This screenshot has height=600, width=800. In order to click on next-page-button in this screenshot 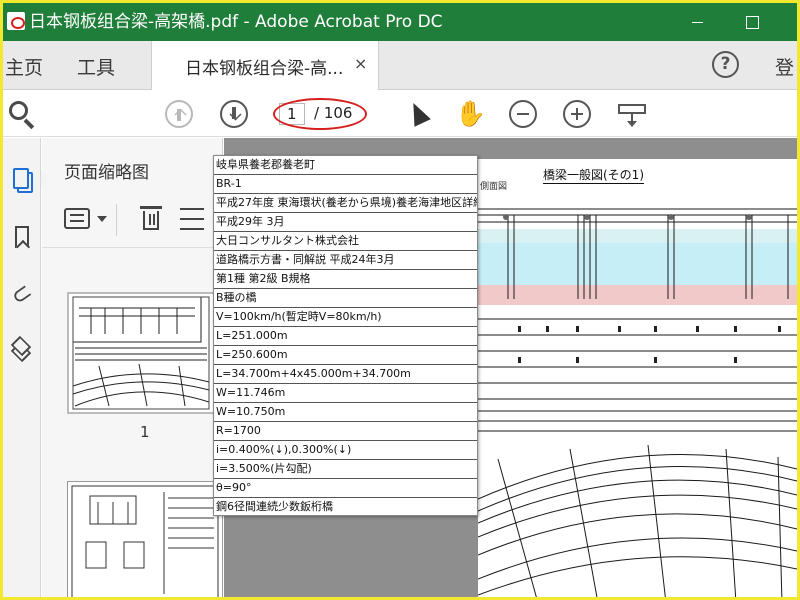, I will do `click(234, 114)`.